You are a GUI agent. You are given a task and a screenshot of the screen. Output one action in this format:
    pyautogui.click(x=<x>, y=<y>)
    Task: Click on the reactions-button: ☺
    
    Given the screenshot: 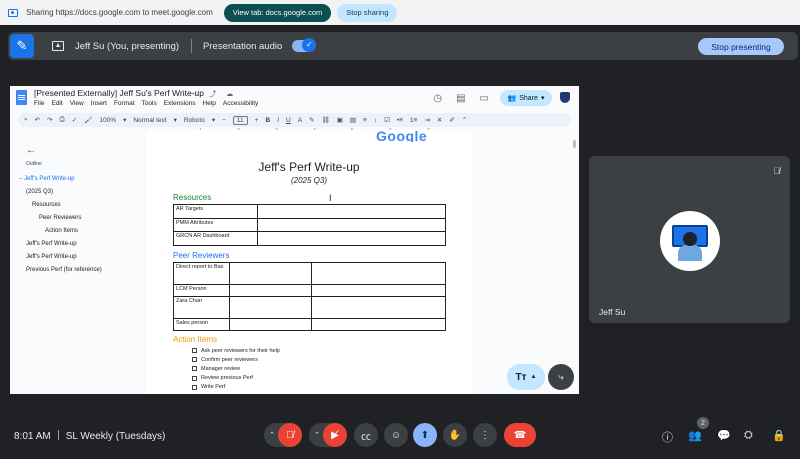 What is the action you would take?
    pyautogui.click(x=396, y=435)
    